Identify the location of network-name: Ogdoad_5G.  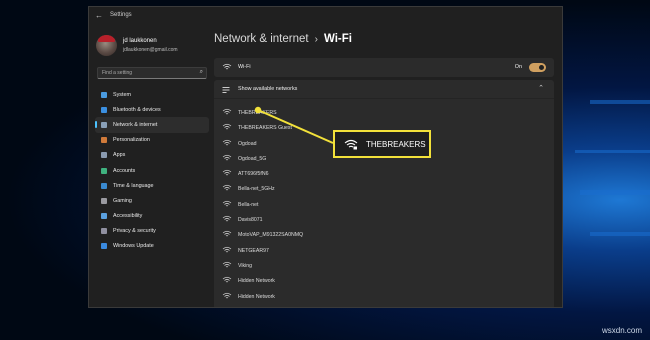
(252, 158).